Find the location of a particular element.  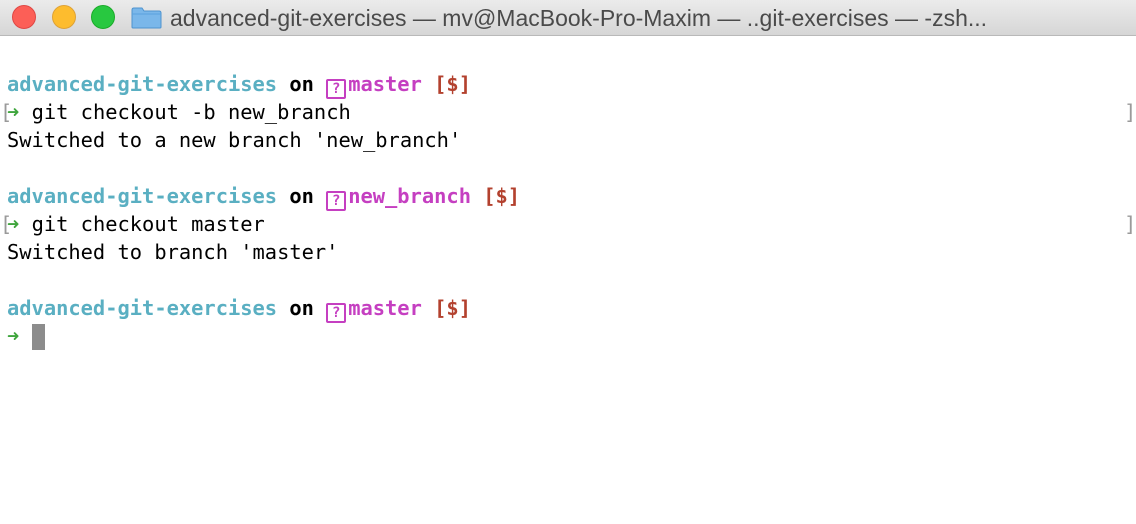

command-line: [ ➜ git checkout master ] is located at coordinates (568, 224).